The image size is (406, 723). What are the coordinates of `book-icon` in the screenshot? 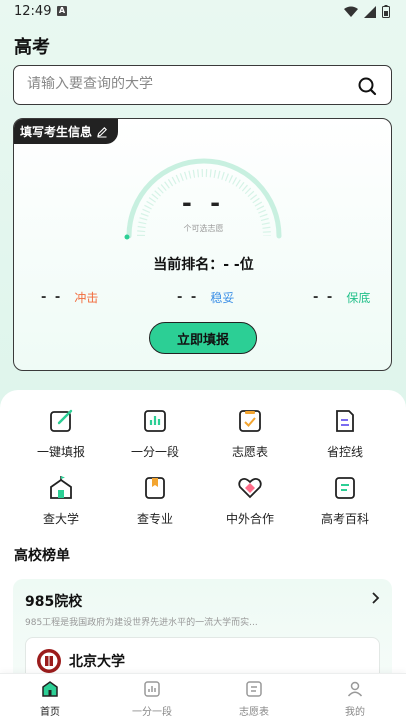 It's located at (155, 488).